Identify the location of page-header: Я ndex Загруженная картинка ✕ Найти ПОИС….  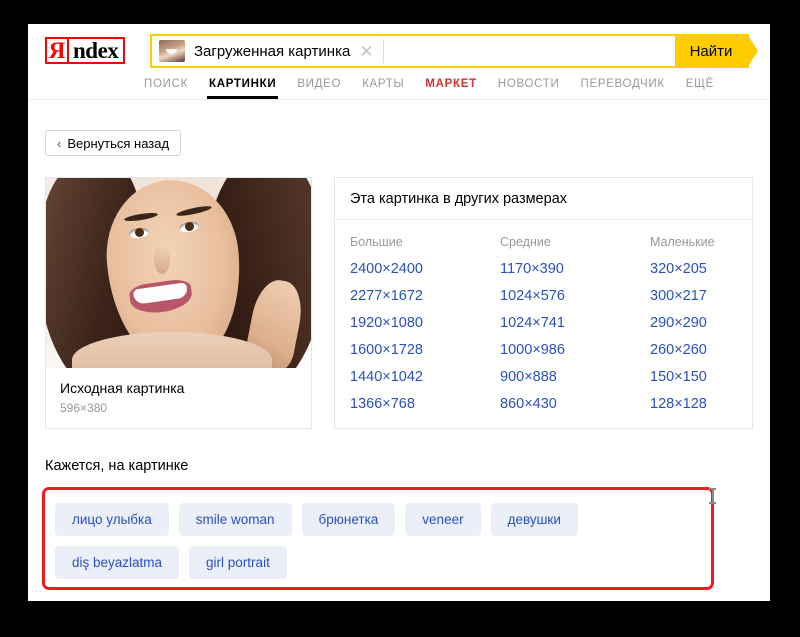
(399, 62).